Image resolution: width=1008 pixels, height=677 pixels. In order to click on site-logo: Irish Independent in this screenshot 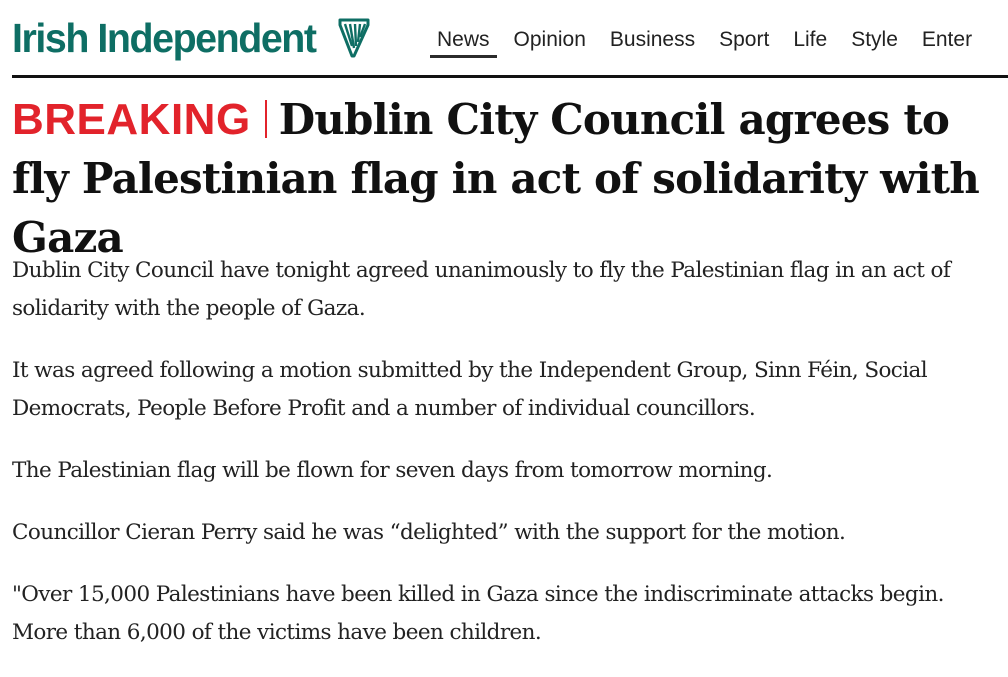, I will do `click(192, 38)`.